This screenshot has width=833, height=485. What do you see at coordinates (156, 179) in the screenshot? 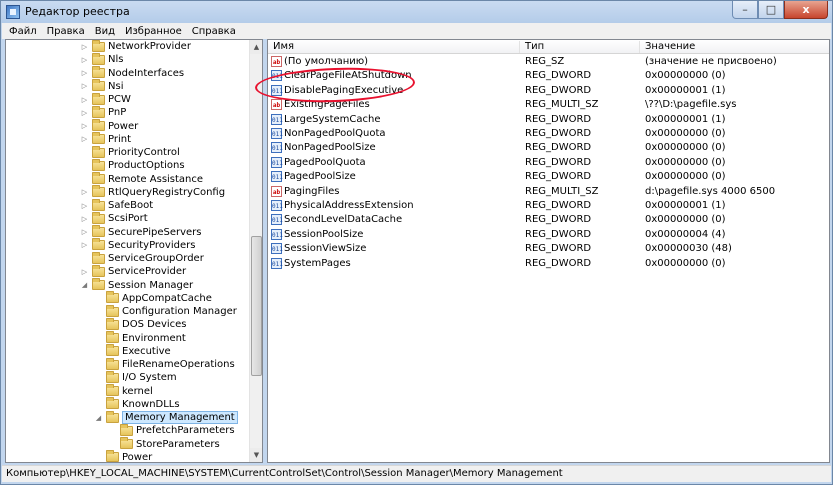
I see `tree-item-label: Remote Assistance` at bounding box center [156, 179].